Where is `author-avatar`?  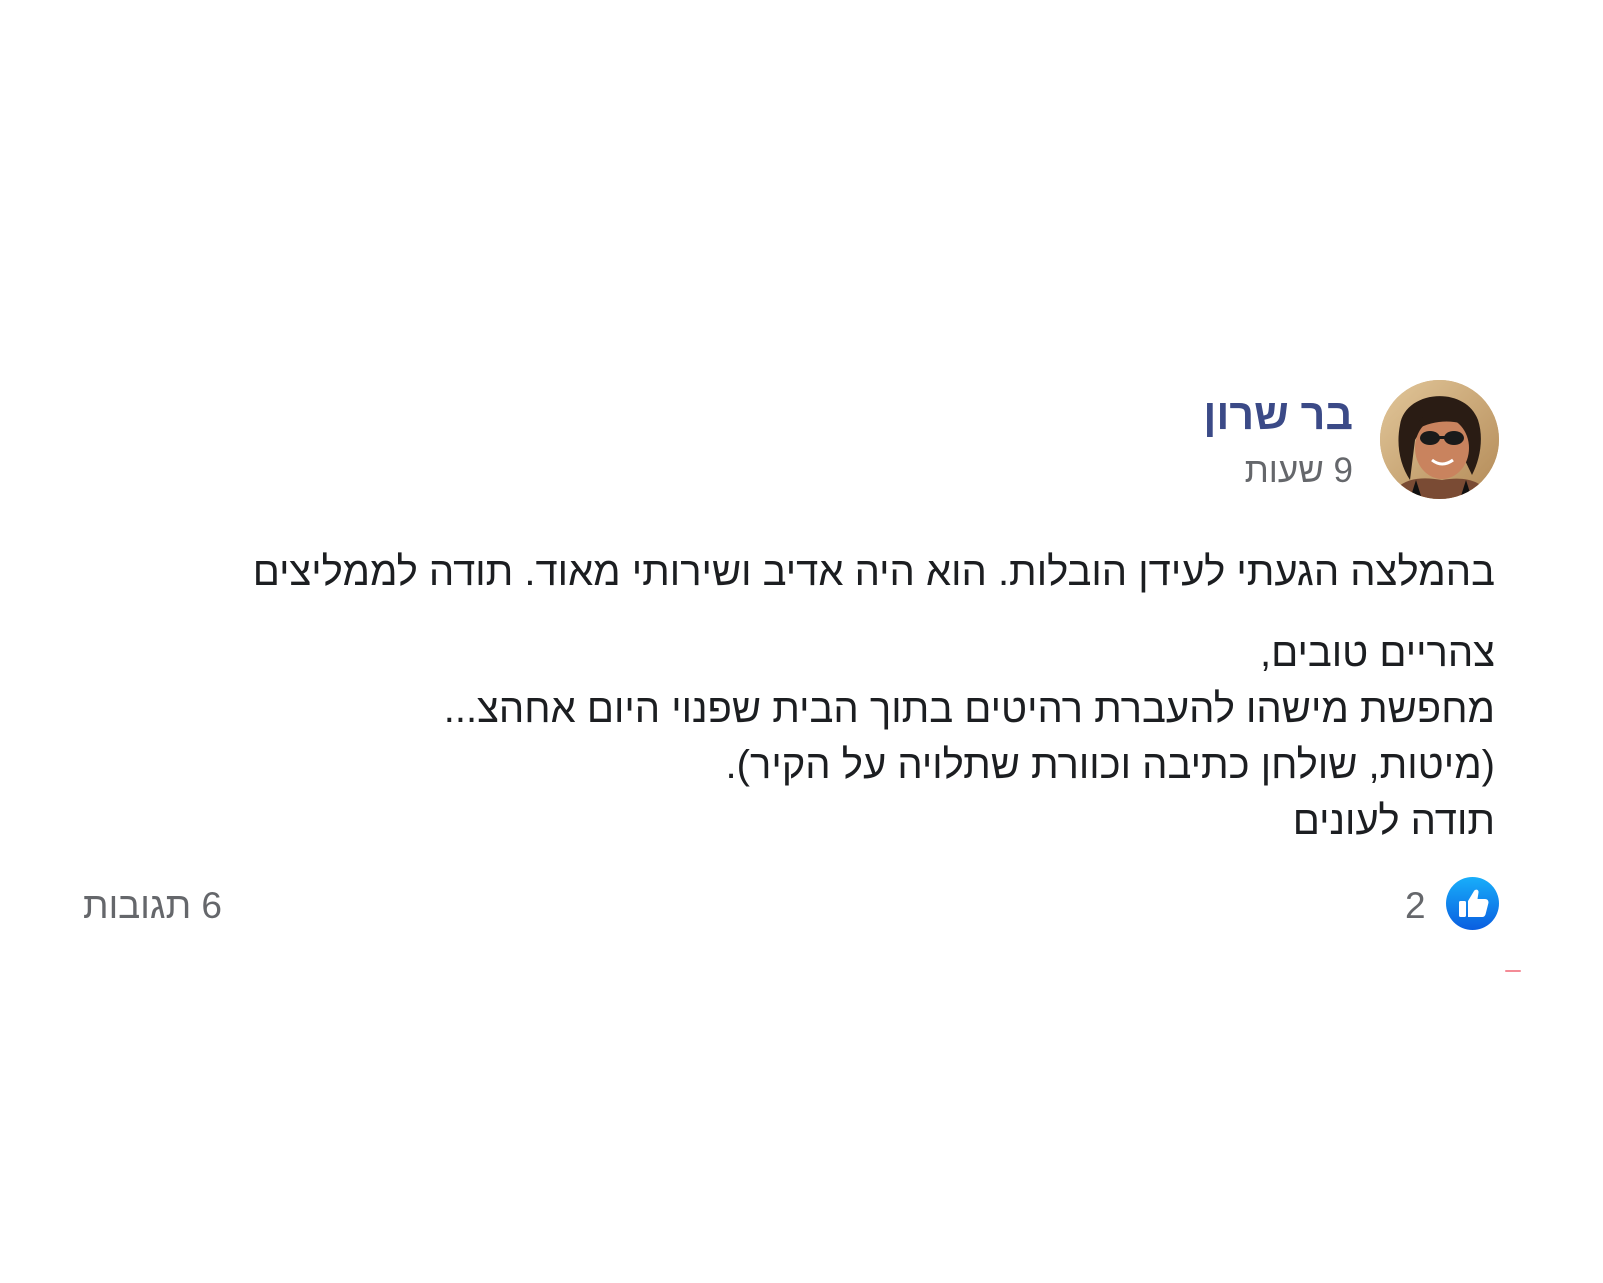
author-avatar is located at coordinates (1439, 439).